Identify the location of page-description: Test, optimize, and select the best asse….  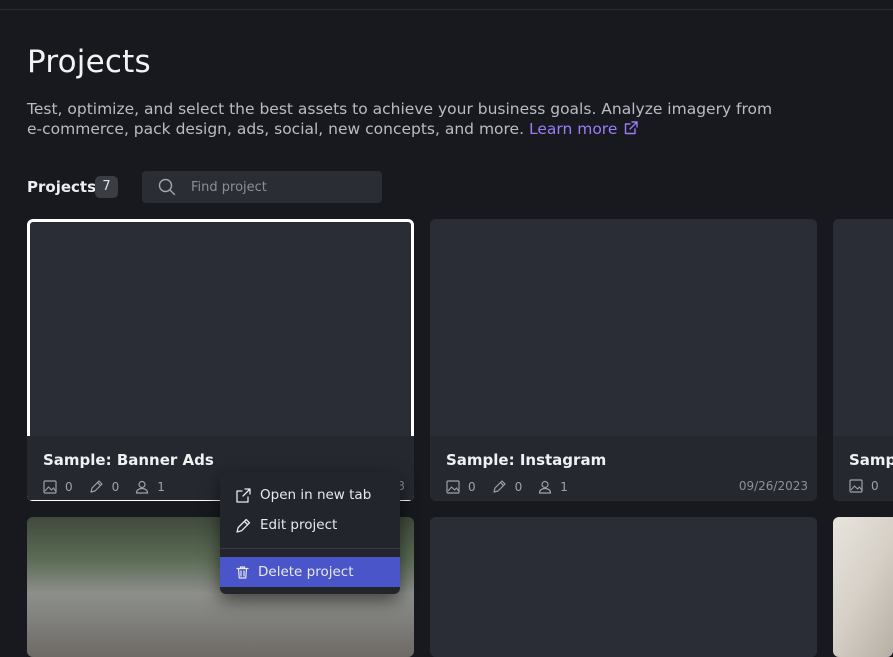
(407, 119).